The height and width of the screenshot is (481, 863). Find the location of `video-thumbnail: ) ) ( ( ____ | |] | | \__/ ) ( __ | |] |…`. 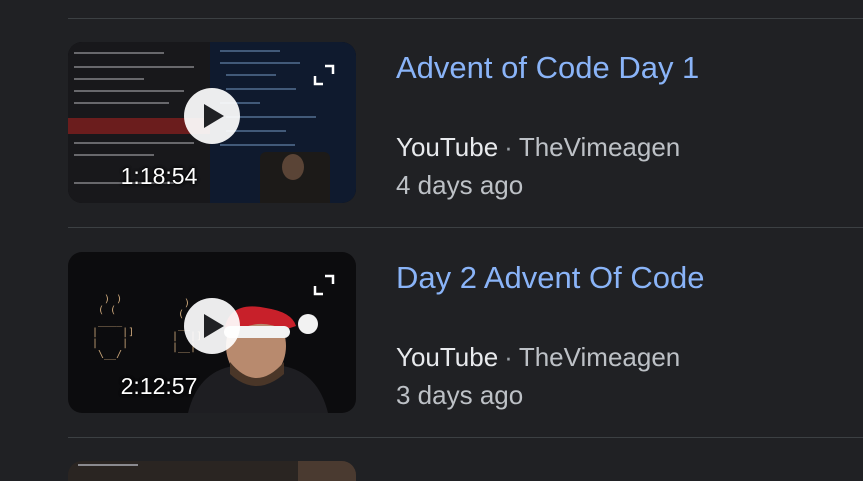

video-thumbnail: ) ) ( ( ____ | |] | | \__/ ) ( __ | |] |… is located at coordinates (212, 332).